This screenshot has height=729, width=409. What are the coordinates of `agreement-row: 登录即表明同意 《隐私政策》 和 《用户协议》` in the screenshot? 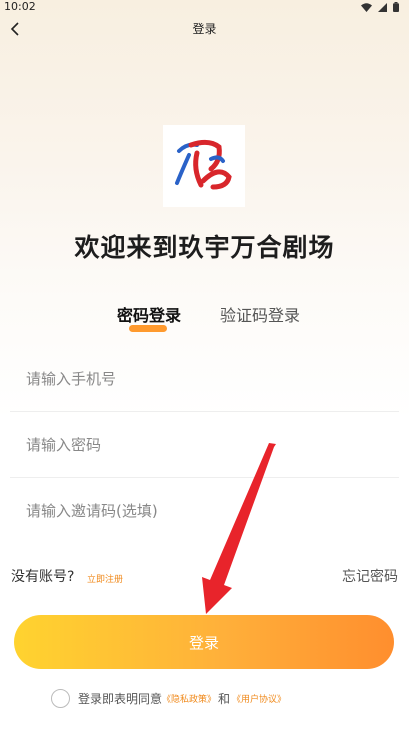 It's located at (168, 698).